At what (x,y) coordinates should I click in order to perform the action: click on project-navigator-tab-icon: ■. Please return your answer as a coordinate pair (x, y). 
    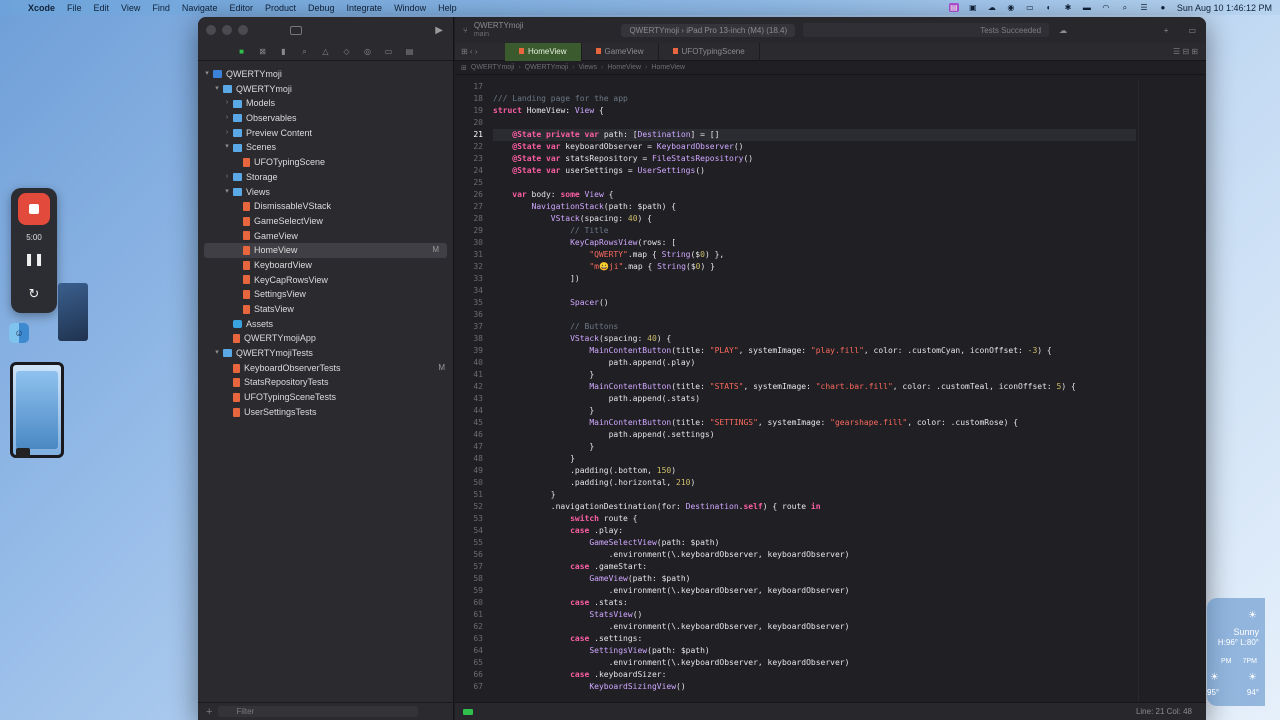
    Looking at the image, I should click on (241, 51).